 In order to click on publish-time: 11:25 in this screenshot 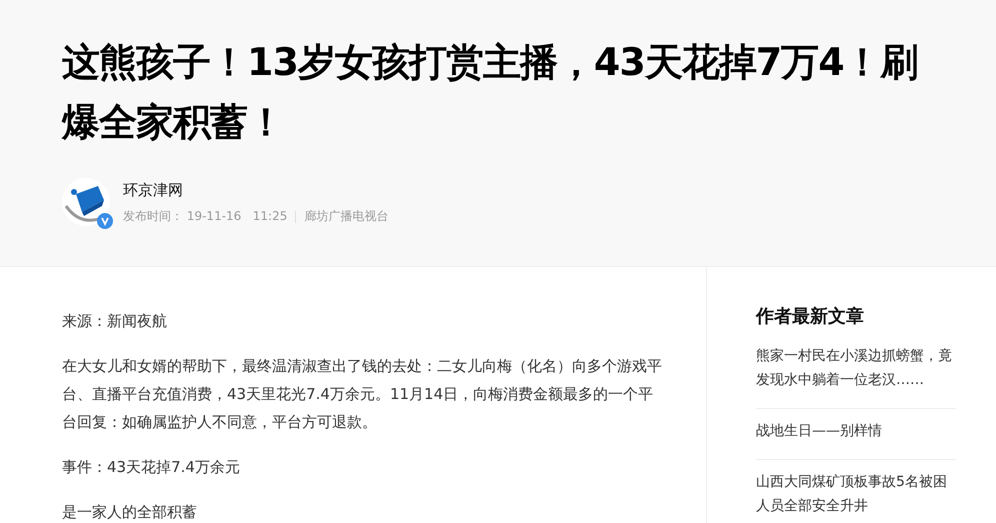, I will do `click(270, 216)`.